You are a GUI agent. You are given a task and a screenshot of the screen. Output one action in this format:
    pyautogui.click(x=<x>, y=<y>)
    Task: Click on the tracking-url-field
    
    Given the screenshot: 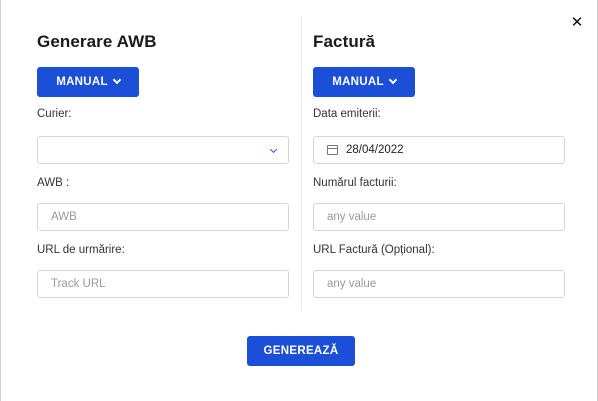 What is the action you would take?
    pyautogui.click(x=163, y=284)
    